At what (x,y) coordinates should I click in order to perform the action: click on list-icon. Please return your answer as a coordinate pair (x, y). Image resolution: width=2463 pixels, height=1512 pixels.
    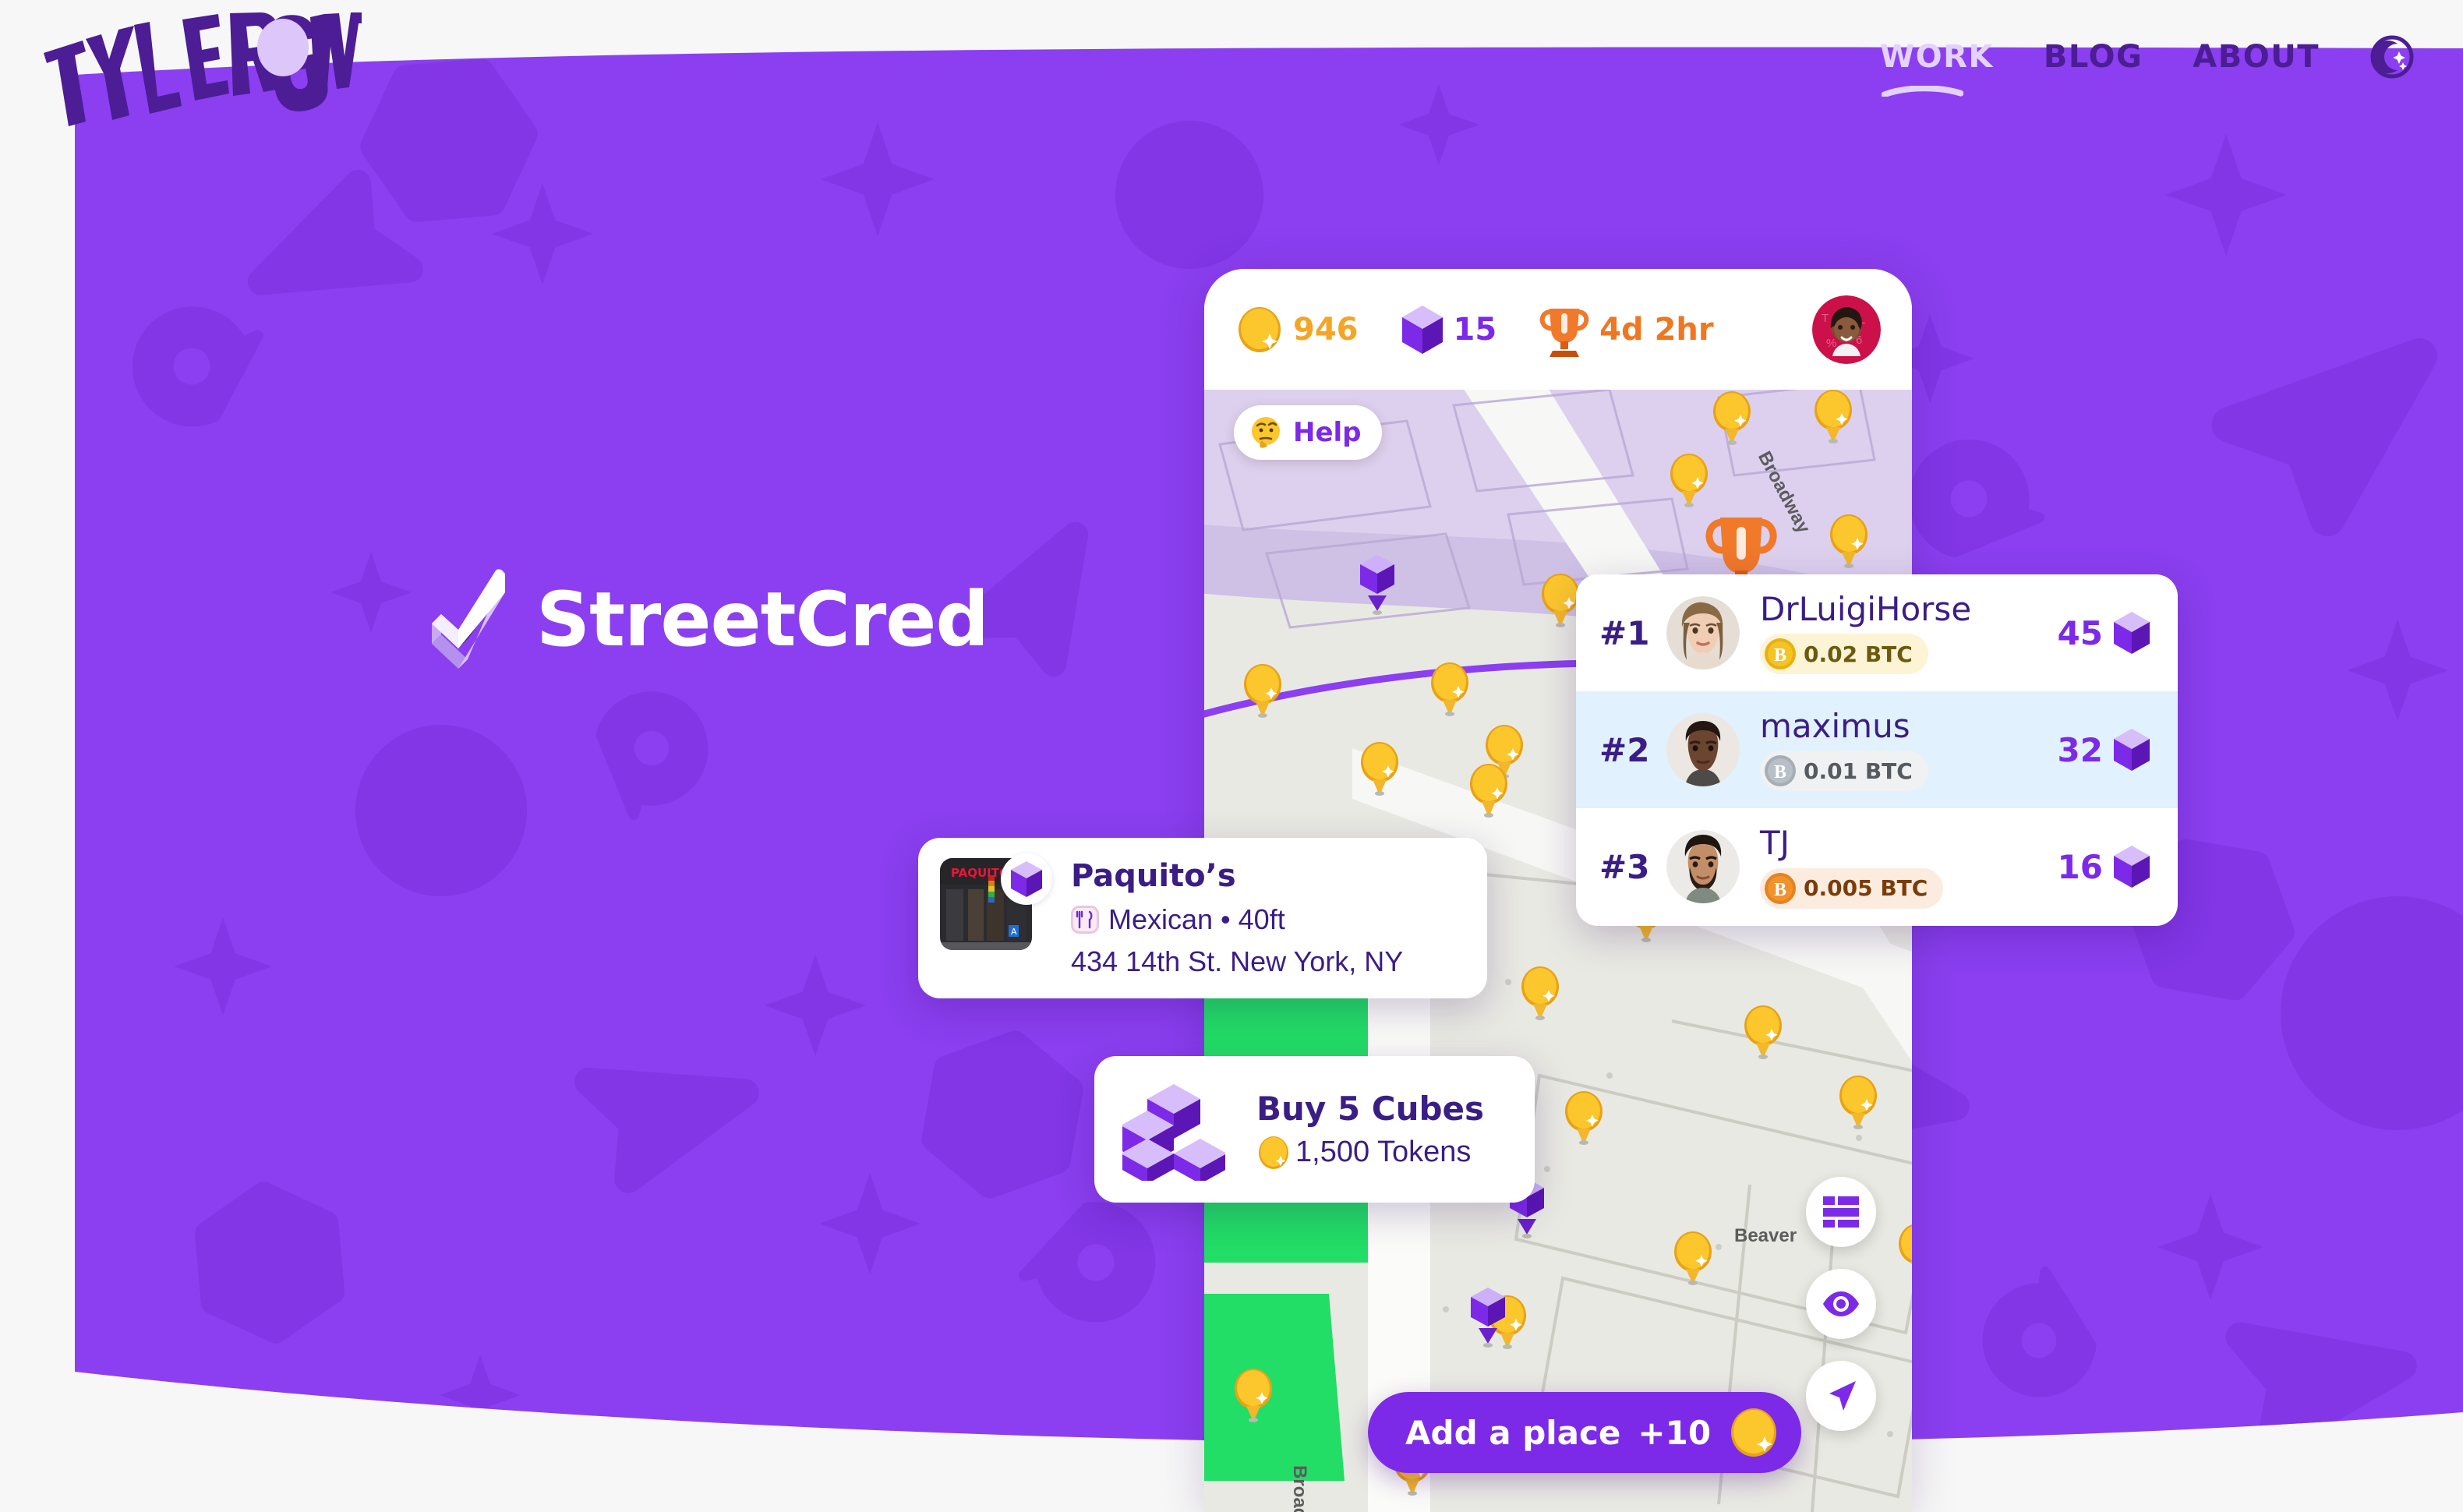
    Looking at the image, I should click on (1841, 1212).